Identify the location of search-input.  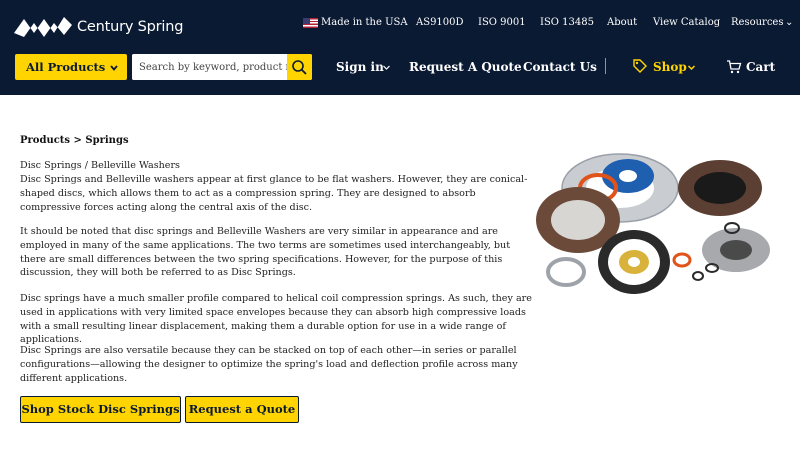
(210, 67).